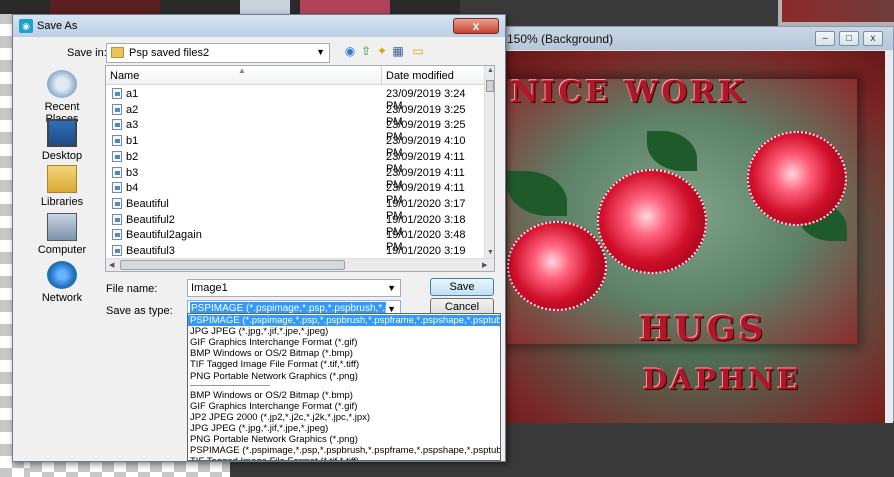  I want to click on file-row: a2 23/09/2019 3:25 PM, so click(295, 115).